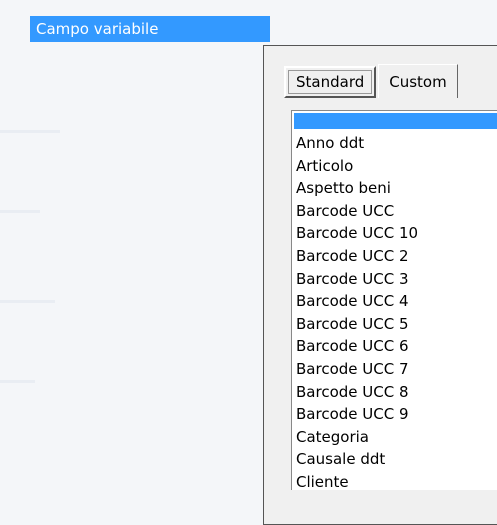 The width and height of the screenshot is (497, 525). What do you see at coordinates (394, 166) in the screenshot?
I see `list-item: Articolo` at bounding box center [394, 166].